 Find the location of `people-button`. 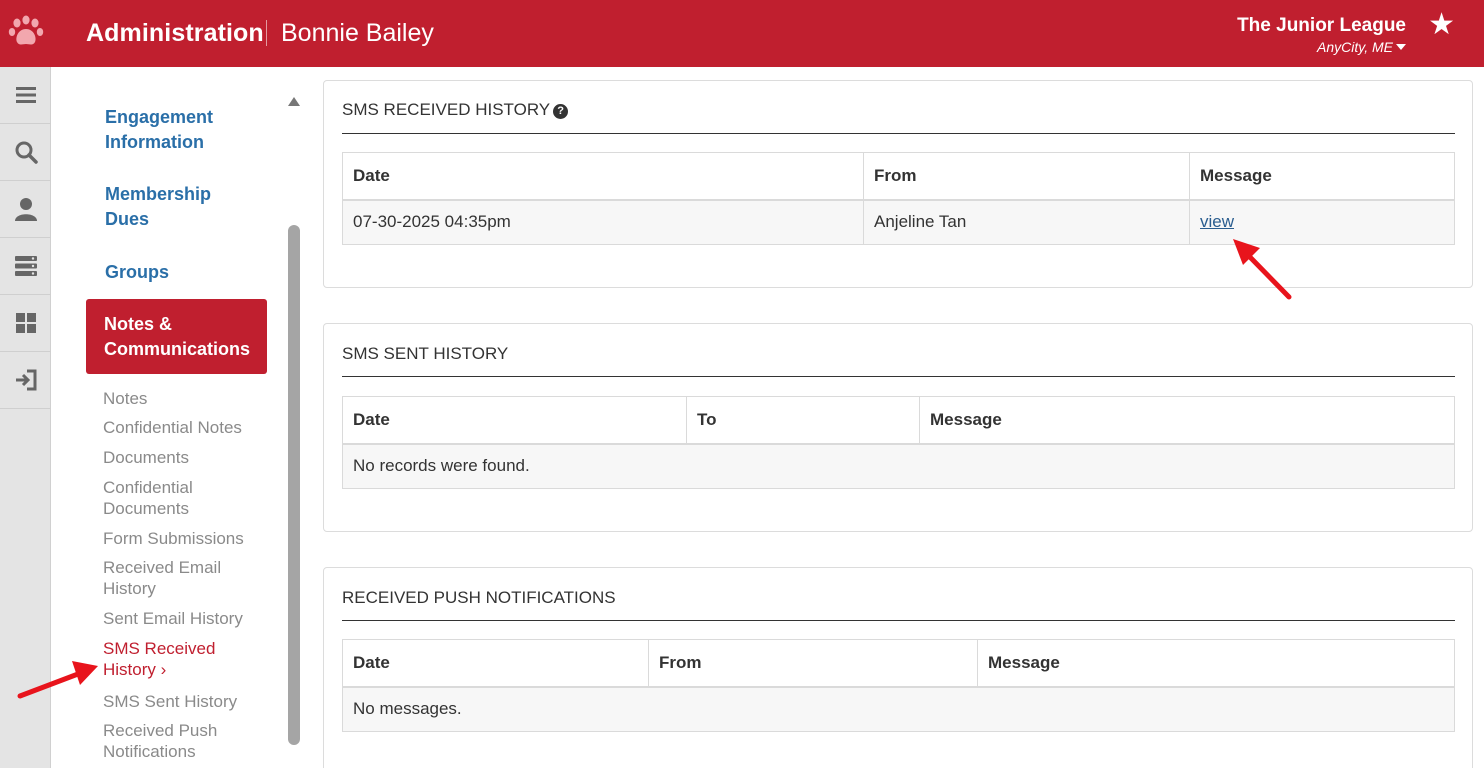

people-button is located at coordinates (25, 209).